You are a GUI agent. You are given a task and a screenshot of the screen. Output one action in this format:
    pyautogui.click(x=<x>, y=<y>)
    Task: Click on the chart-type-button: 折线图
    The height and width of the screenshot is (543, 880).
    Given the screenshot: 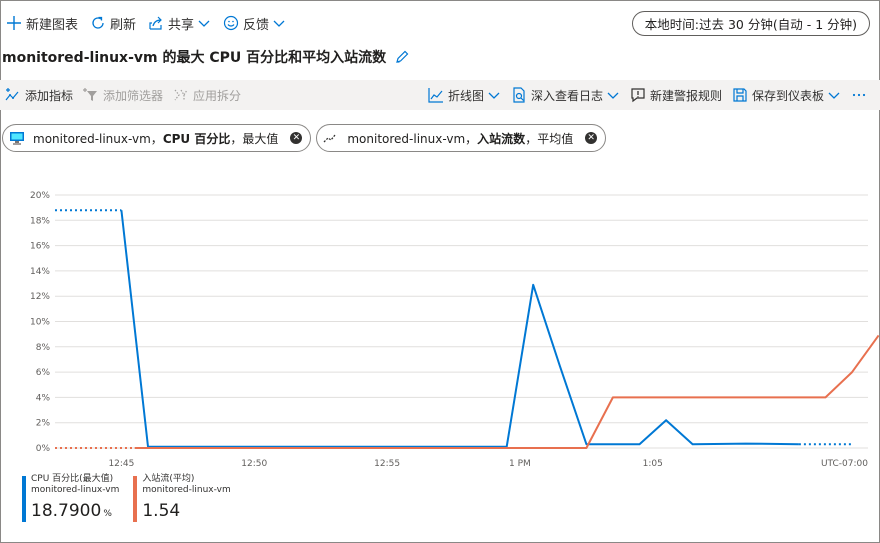 What is the action you would take?
    pyautogui.click(x=464, y=95)
    